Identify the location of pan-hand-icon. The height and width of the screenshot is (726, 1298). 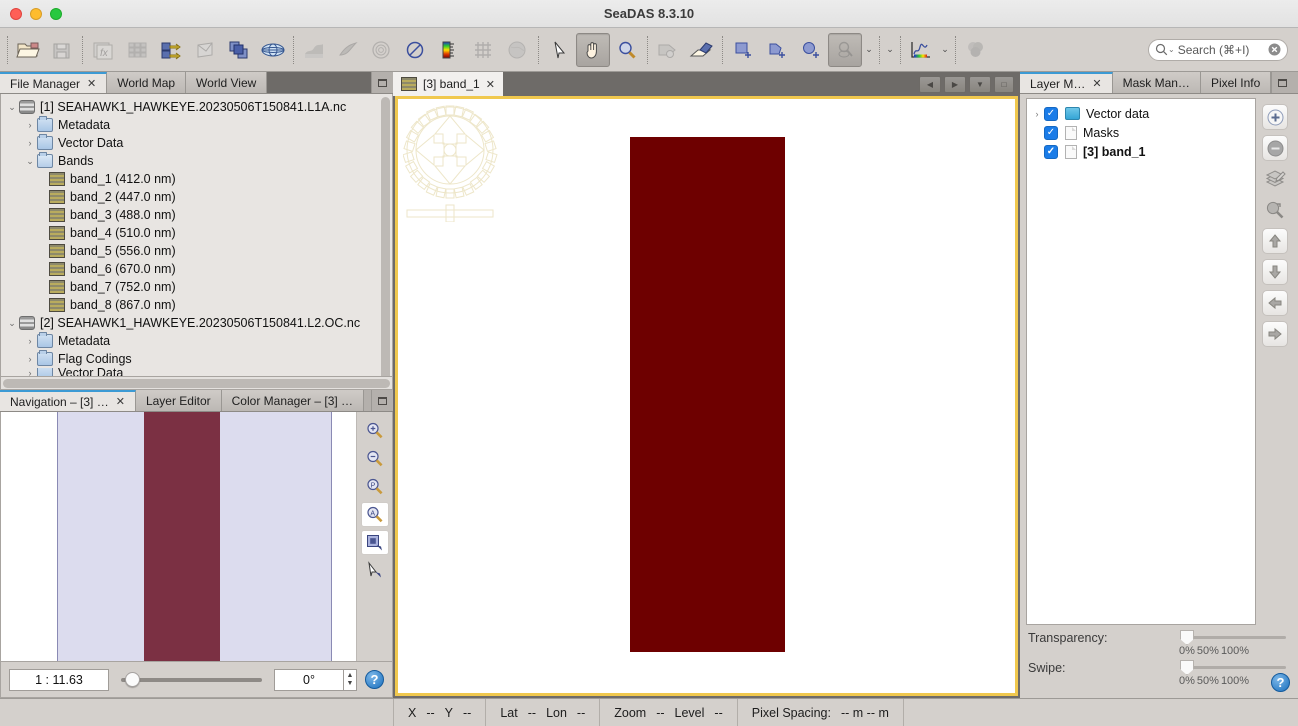
(593, 49).